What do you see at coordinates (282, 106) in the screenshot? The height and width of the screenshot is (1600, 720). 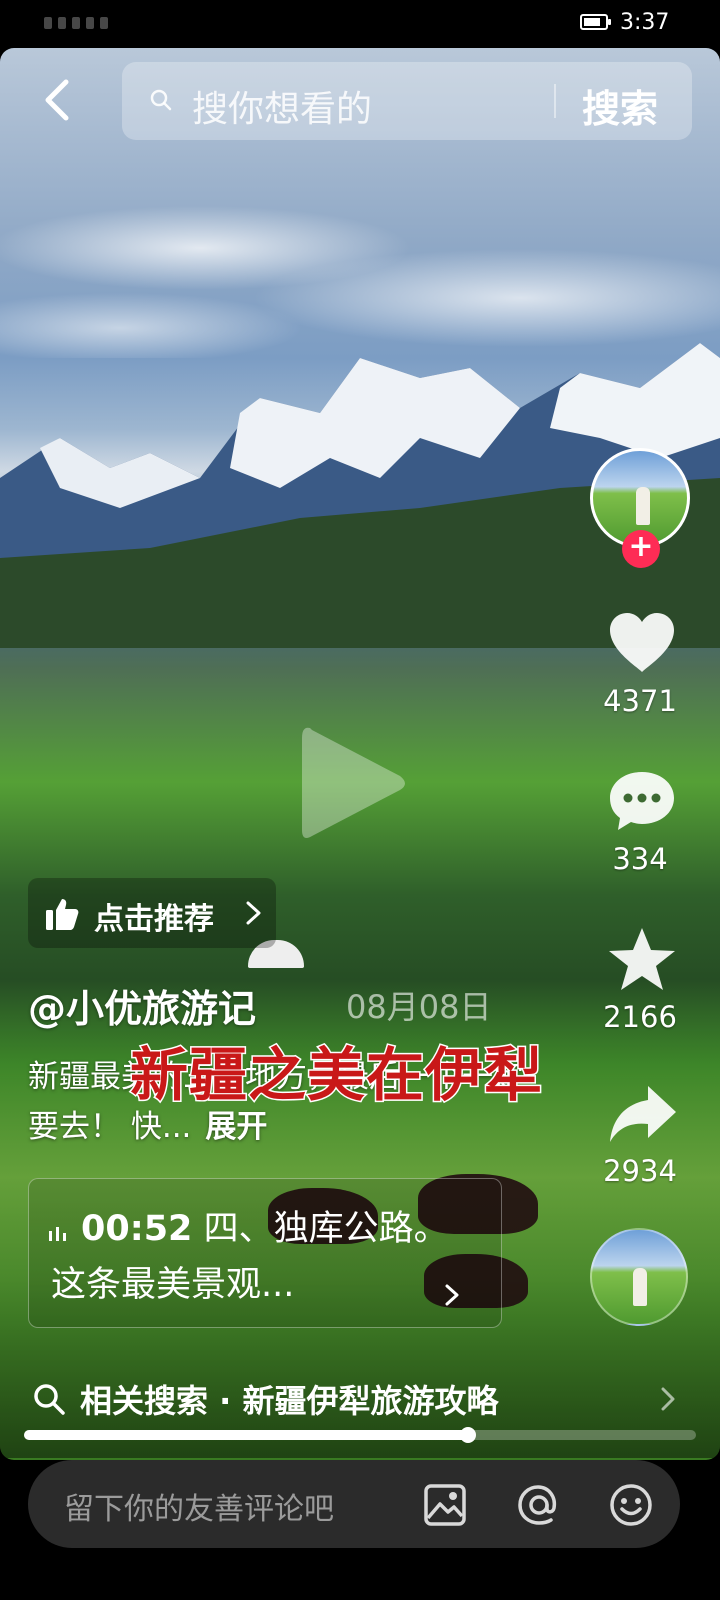 I see `search-input: 搜你想看的` at bounding box center [282, 106].